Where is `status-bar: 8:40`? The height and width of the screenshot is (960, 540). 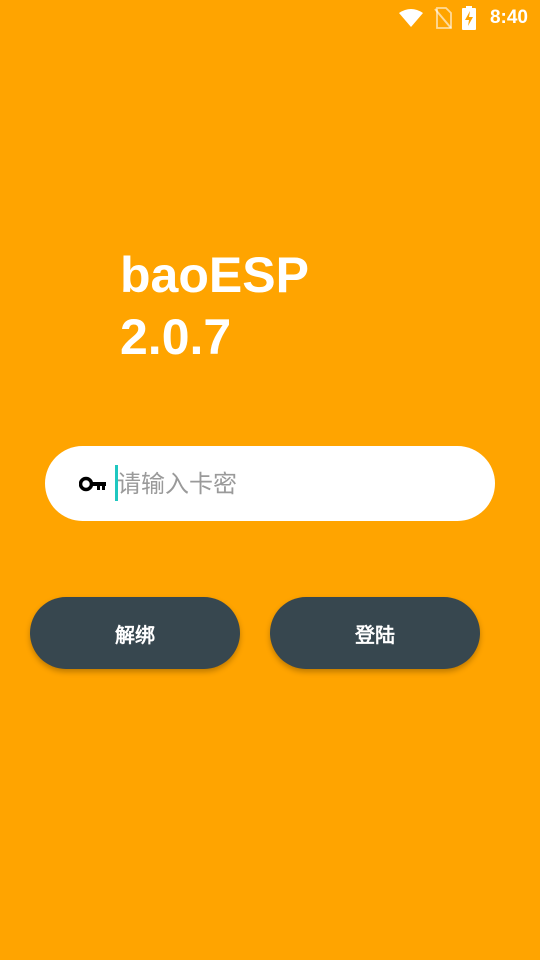
status-bar: 8:40 is located at coordinates (270, 18).